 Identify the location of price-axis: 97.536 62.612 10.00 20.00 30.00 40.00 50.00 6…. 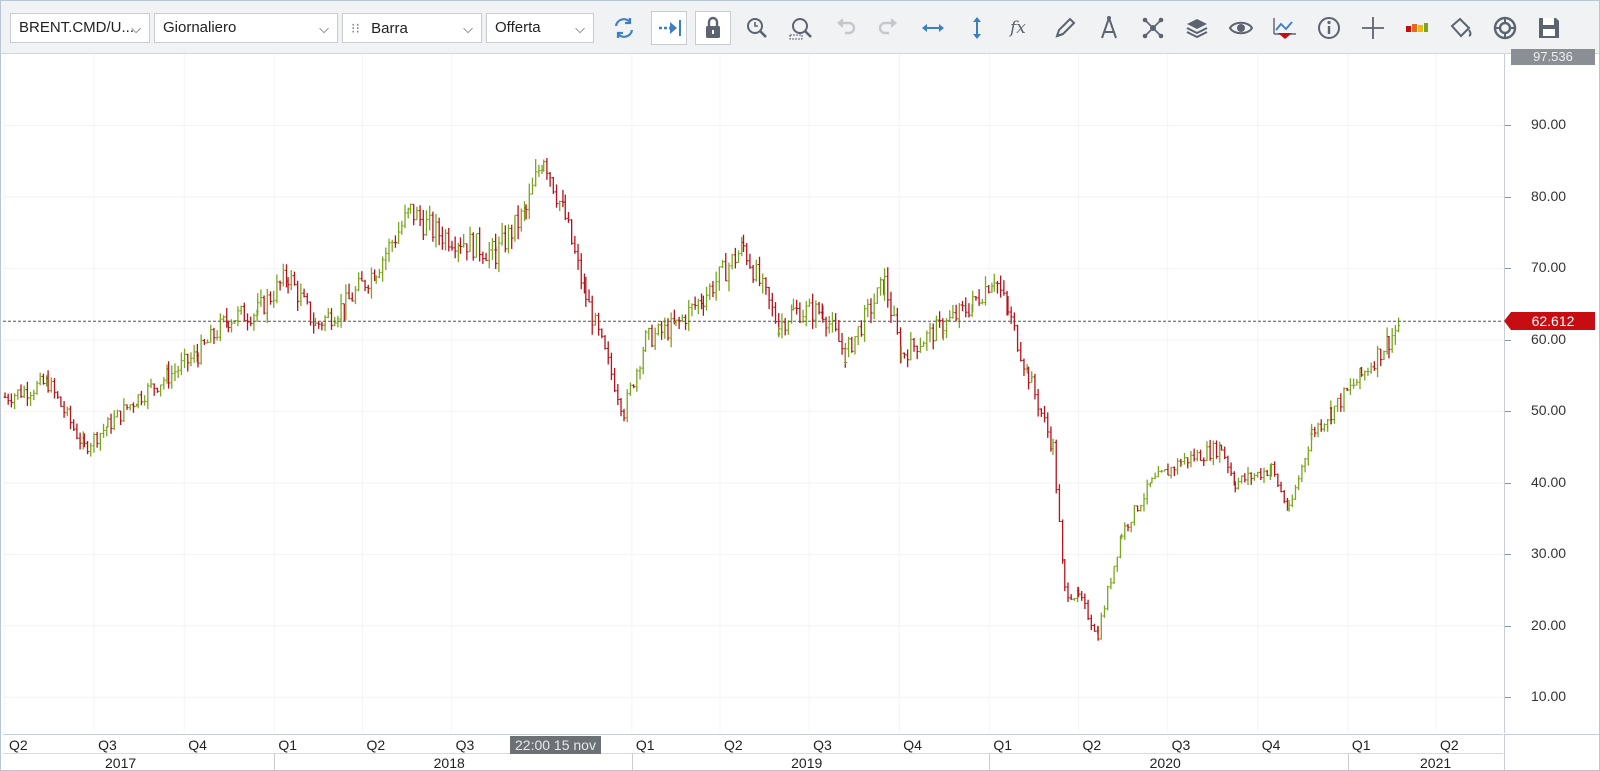
(1551, 391).